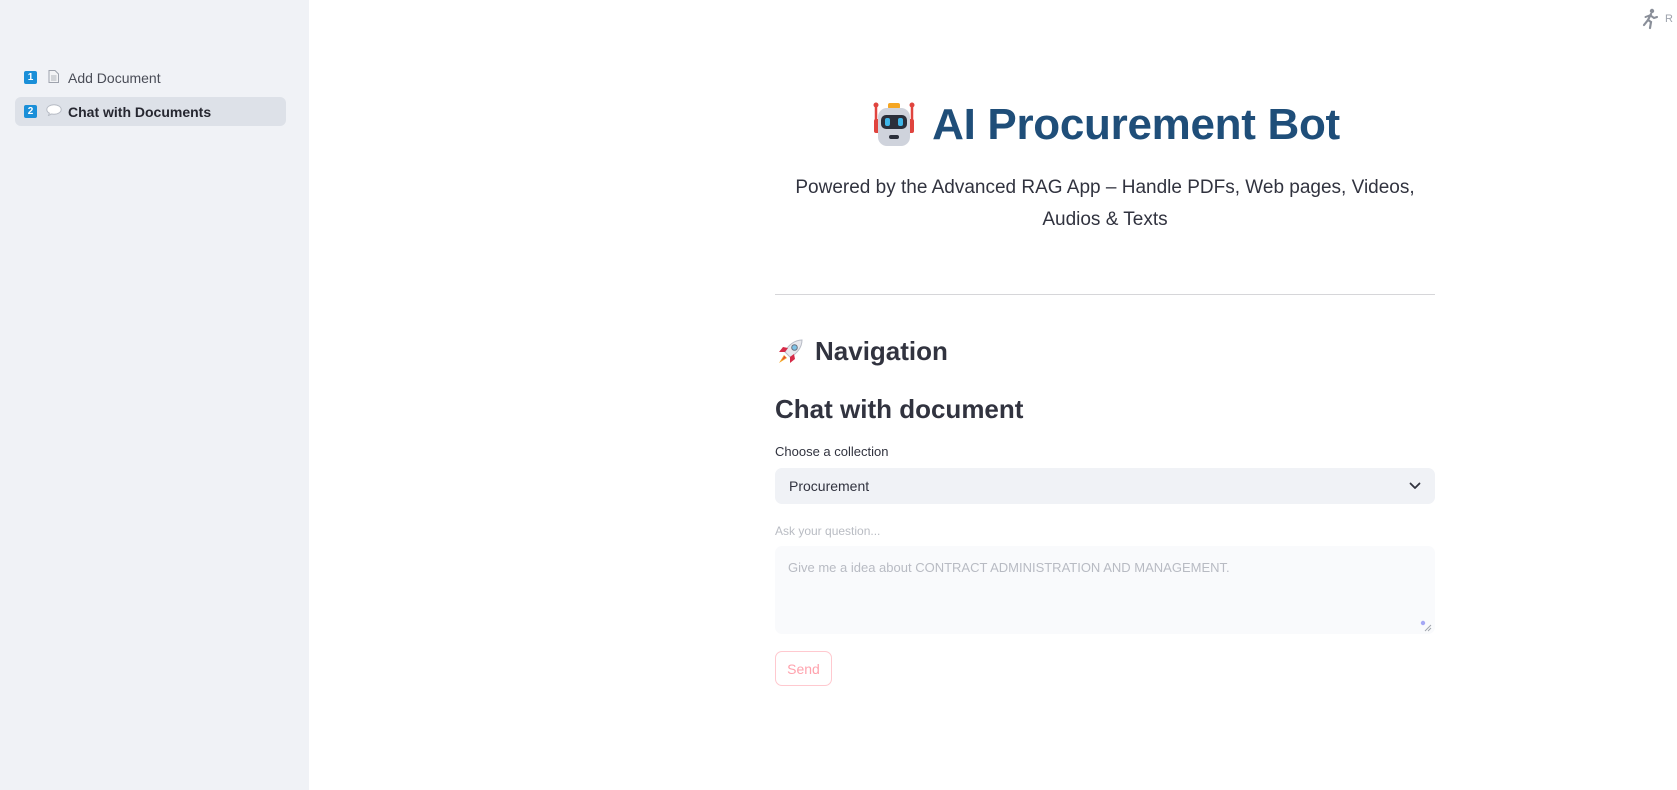 Image resolution: width=1677 pixels, height=790 pixels. Describe the element at coordinates (829, 486) in the screenshot. I see `collection-select-value: Procurement` at that location.